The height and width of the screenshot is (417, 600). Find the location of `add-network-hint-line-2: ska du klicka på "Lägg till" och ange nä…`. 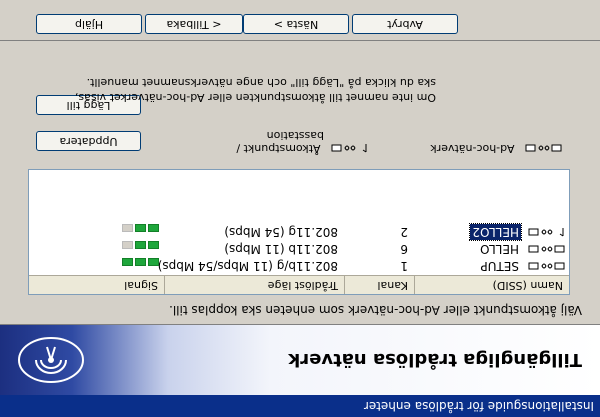

add-network-hint-line-2: ska du klicka på "Lägg till" och ange nä… is located at coordinates (261, 82).